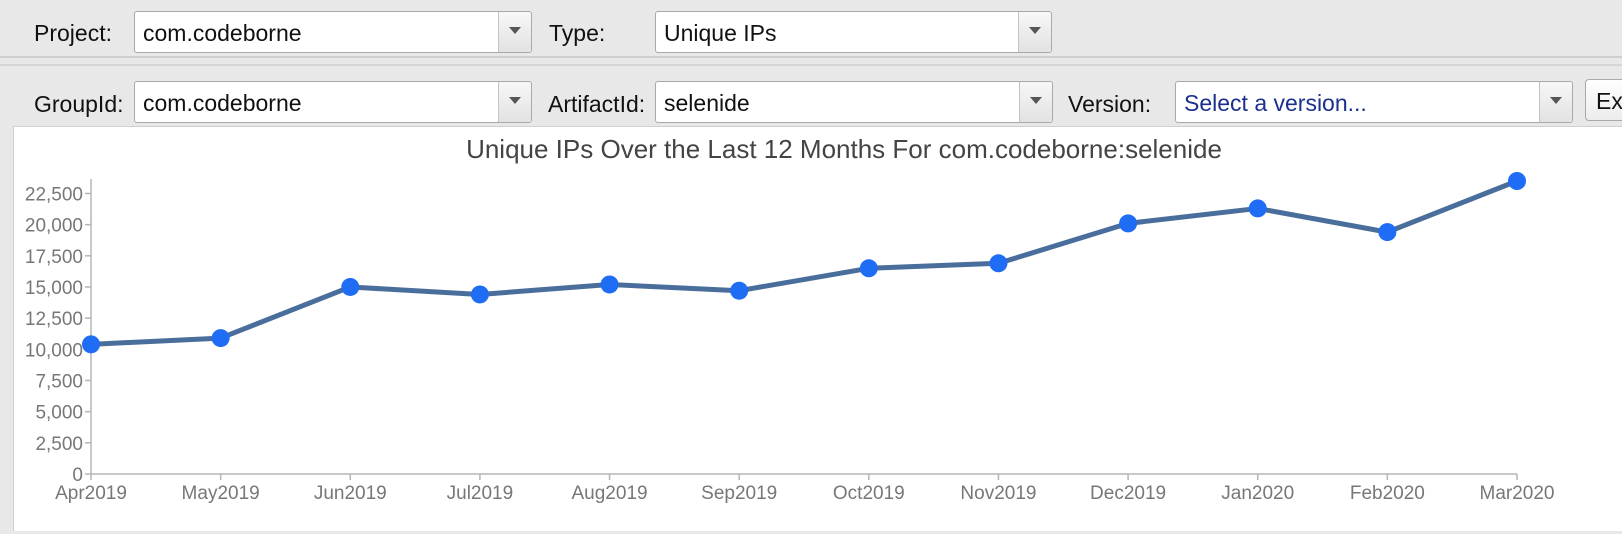 This screenshot has height=534, width=1622. Describe the element at coordinates (221, 493) in the screenshot. I see `x-tick-label: May2019` at that location.